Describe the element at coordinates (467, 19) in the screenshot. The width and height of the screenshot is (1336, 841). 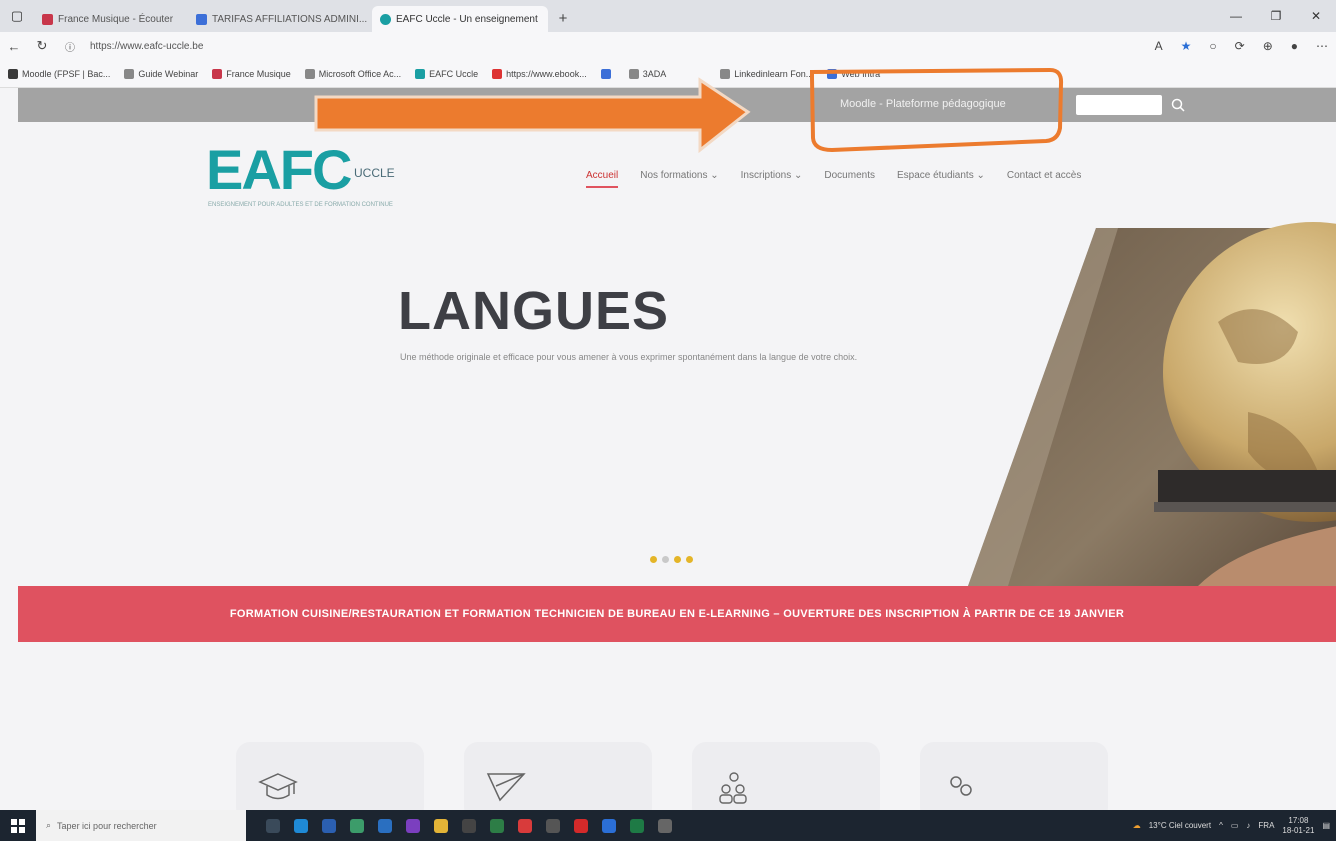
I see `tab-label: EAFC Uccle - Un enseignement` at that location.